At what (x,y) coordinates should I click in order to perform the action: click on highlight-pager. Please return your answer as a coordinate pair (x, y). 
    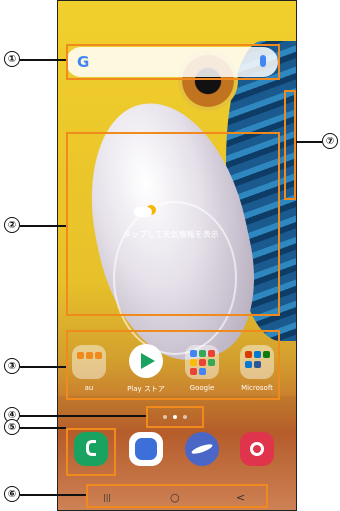
    Looking at the image, I should click on (175, 417).